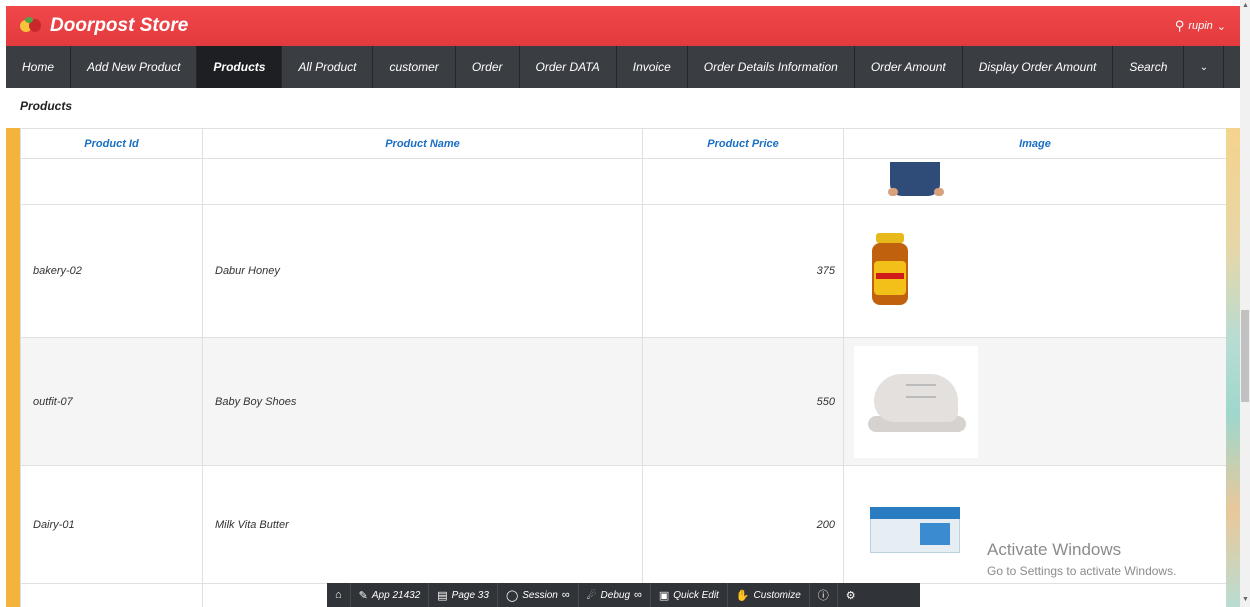 This screenshot has width=1250, height=607. I want to click on honey-jar-product-image, so click(890, 271).